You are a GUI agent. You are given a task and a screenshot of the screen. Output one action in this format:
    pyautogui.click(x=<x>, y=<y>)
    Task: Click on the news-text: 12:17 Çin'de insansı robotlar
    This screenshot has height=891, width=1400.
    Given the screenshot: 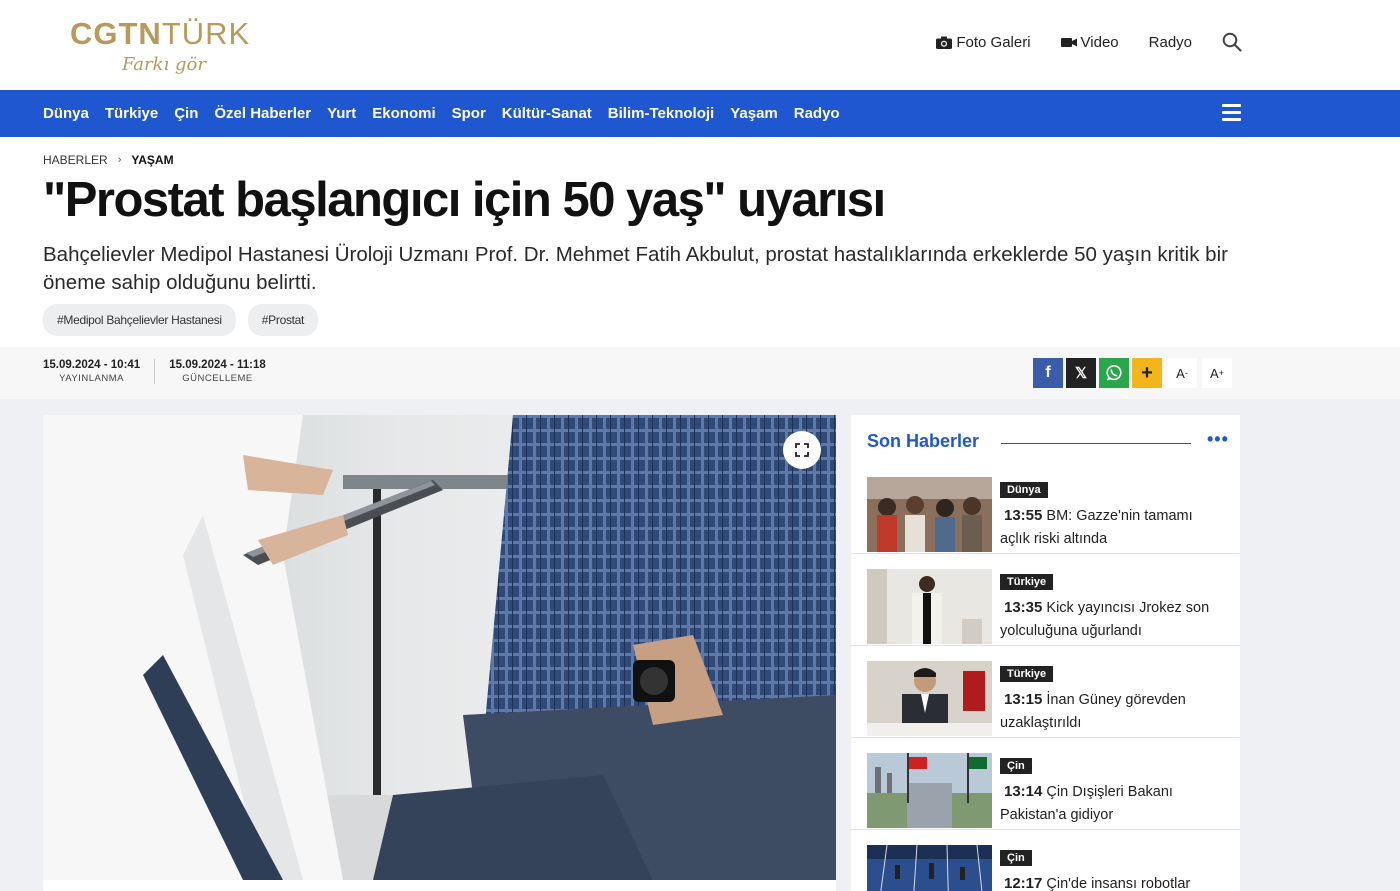 What is the action you would take?
    pyautogui.click(x=1112, y=881)
    